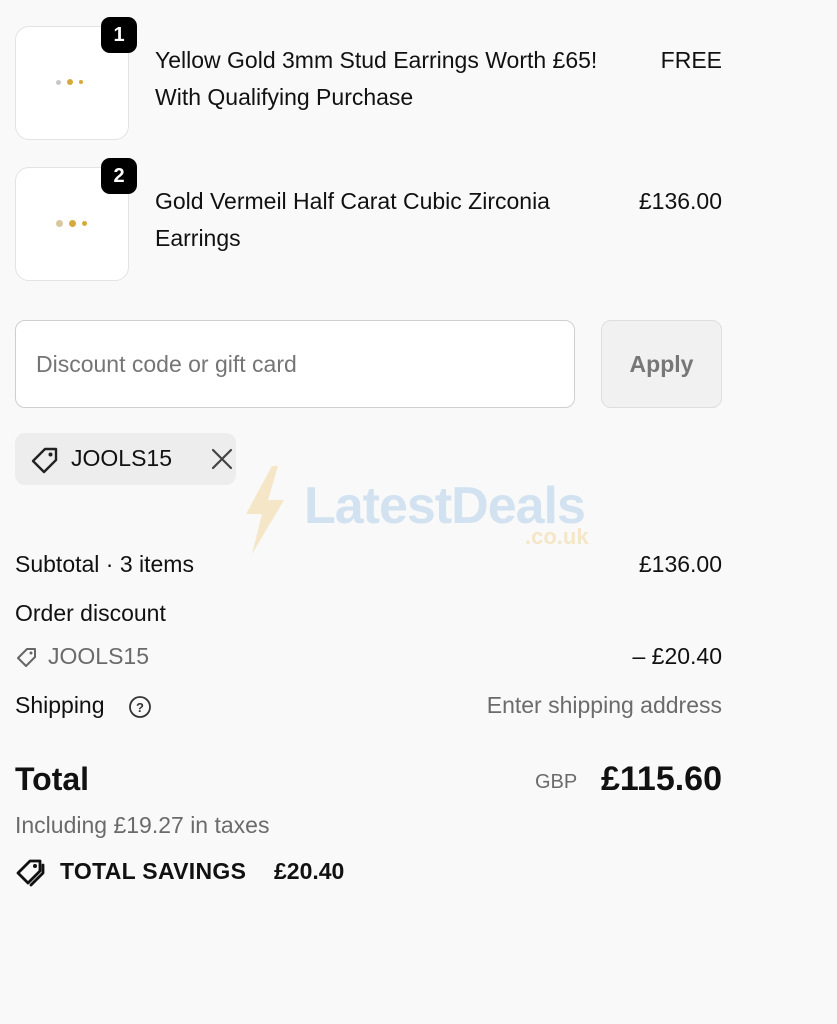 This screenshot has width=837, height=1024. I want to click on help-circle-icon: ?, so click(140, 707).